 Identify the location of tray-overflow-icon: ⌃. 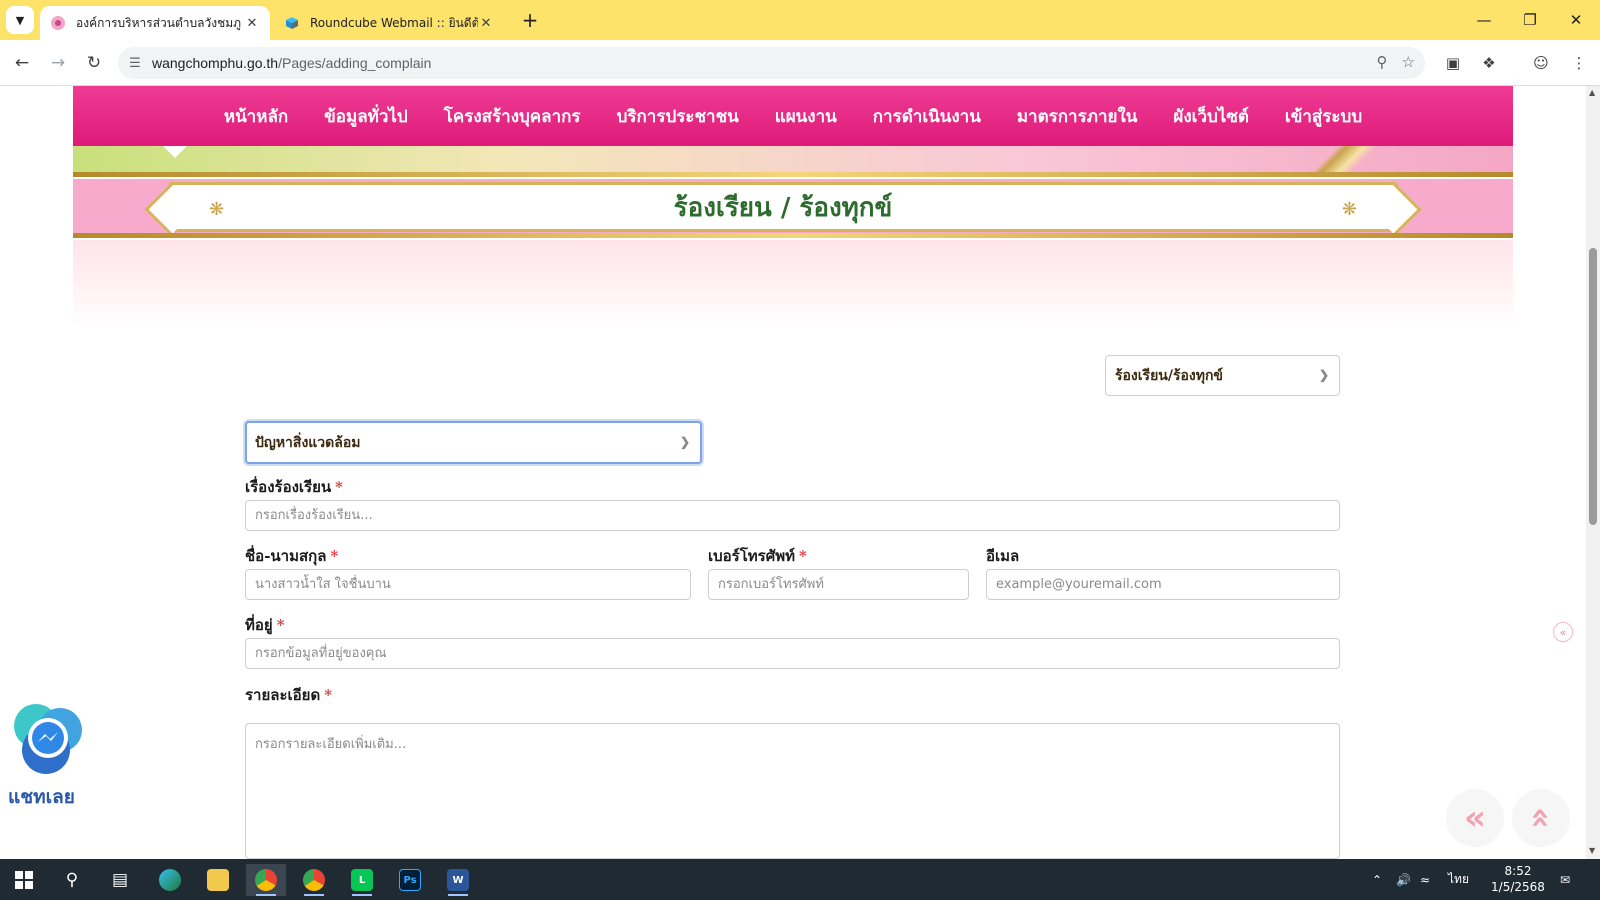
(1377, 879).